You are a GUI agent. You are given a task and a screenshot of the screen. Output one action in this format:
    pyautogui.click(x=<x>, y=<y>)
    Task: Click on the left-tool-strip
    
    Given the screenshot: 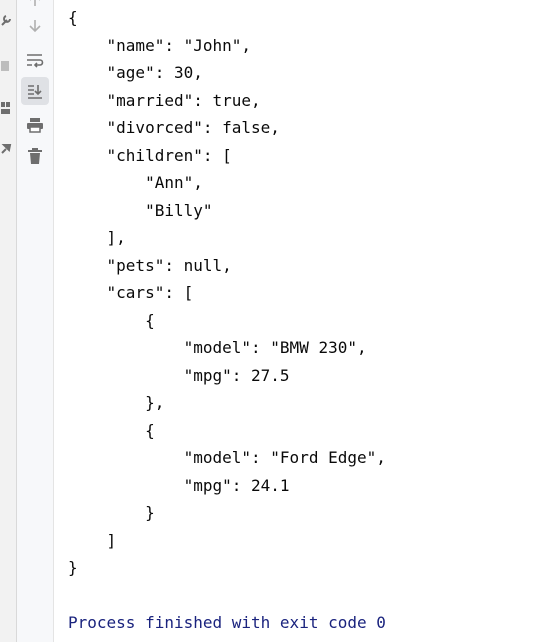 What is the action you would take?
    pyautogui.click(x=8, y=321)
    